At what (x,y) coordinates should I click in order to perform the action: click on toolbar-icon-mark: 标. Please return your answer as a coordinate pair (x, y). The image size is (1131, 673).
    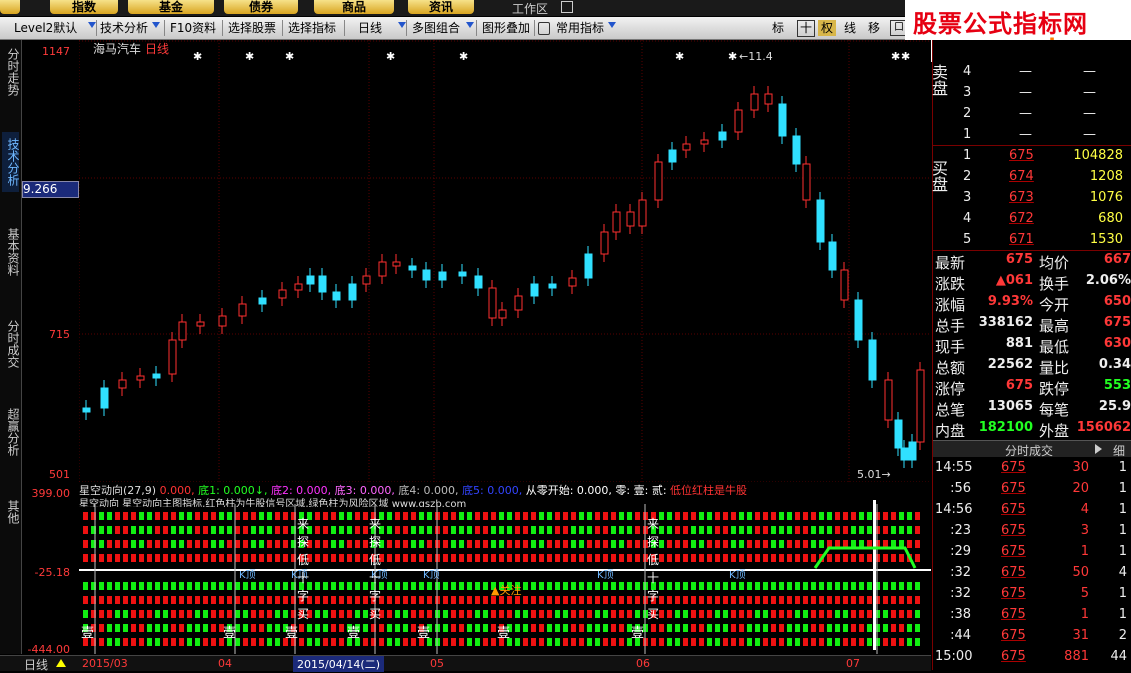
    Looking at the image, I should click on (778, 28).